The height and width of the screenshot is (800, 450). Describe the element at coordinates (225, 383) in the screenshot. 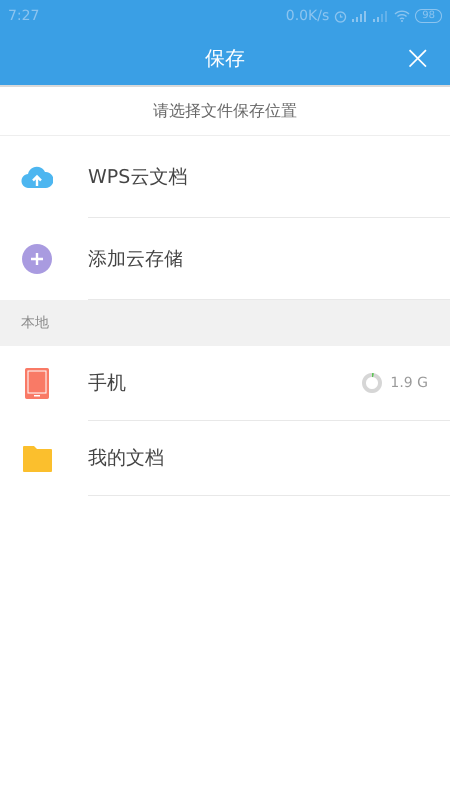

I see `location-item: 手机 1.9 G` at that location.